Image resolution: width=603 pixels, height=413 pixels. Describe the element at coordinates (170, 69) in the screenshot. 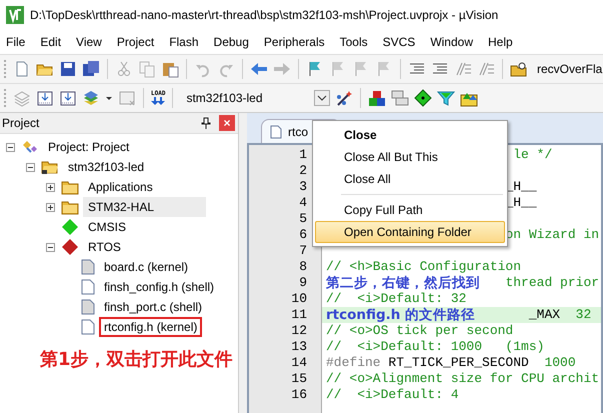

I see `paste-icon` at that location.